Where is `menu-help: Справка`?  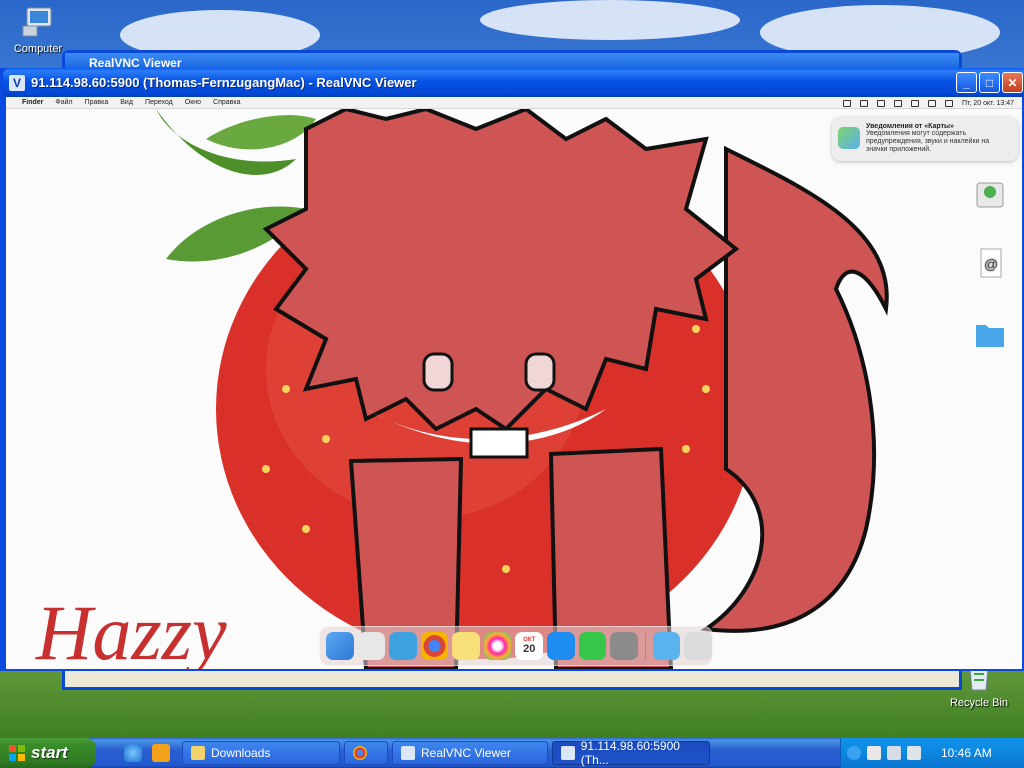 menu-help: Справка is located at coordinates (226, 102).